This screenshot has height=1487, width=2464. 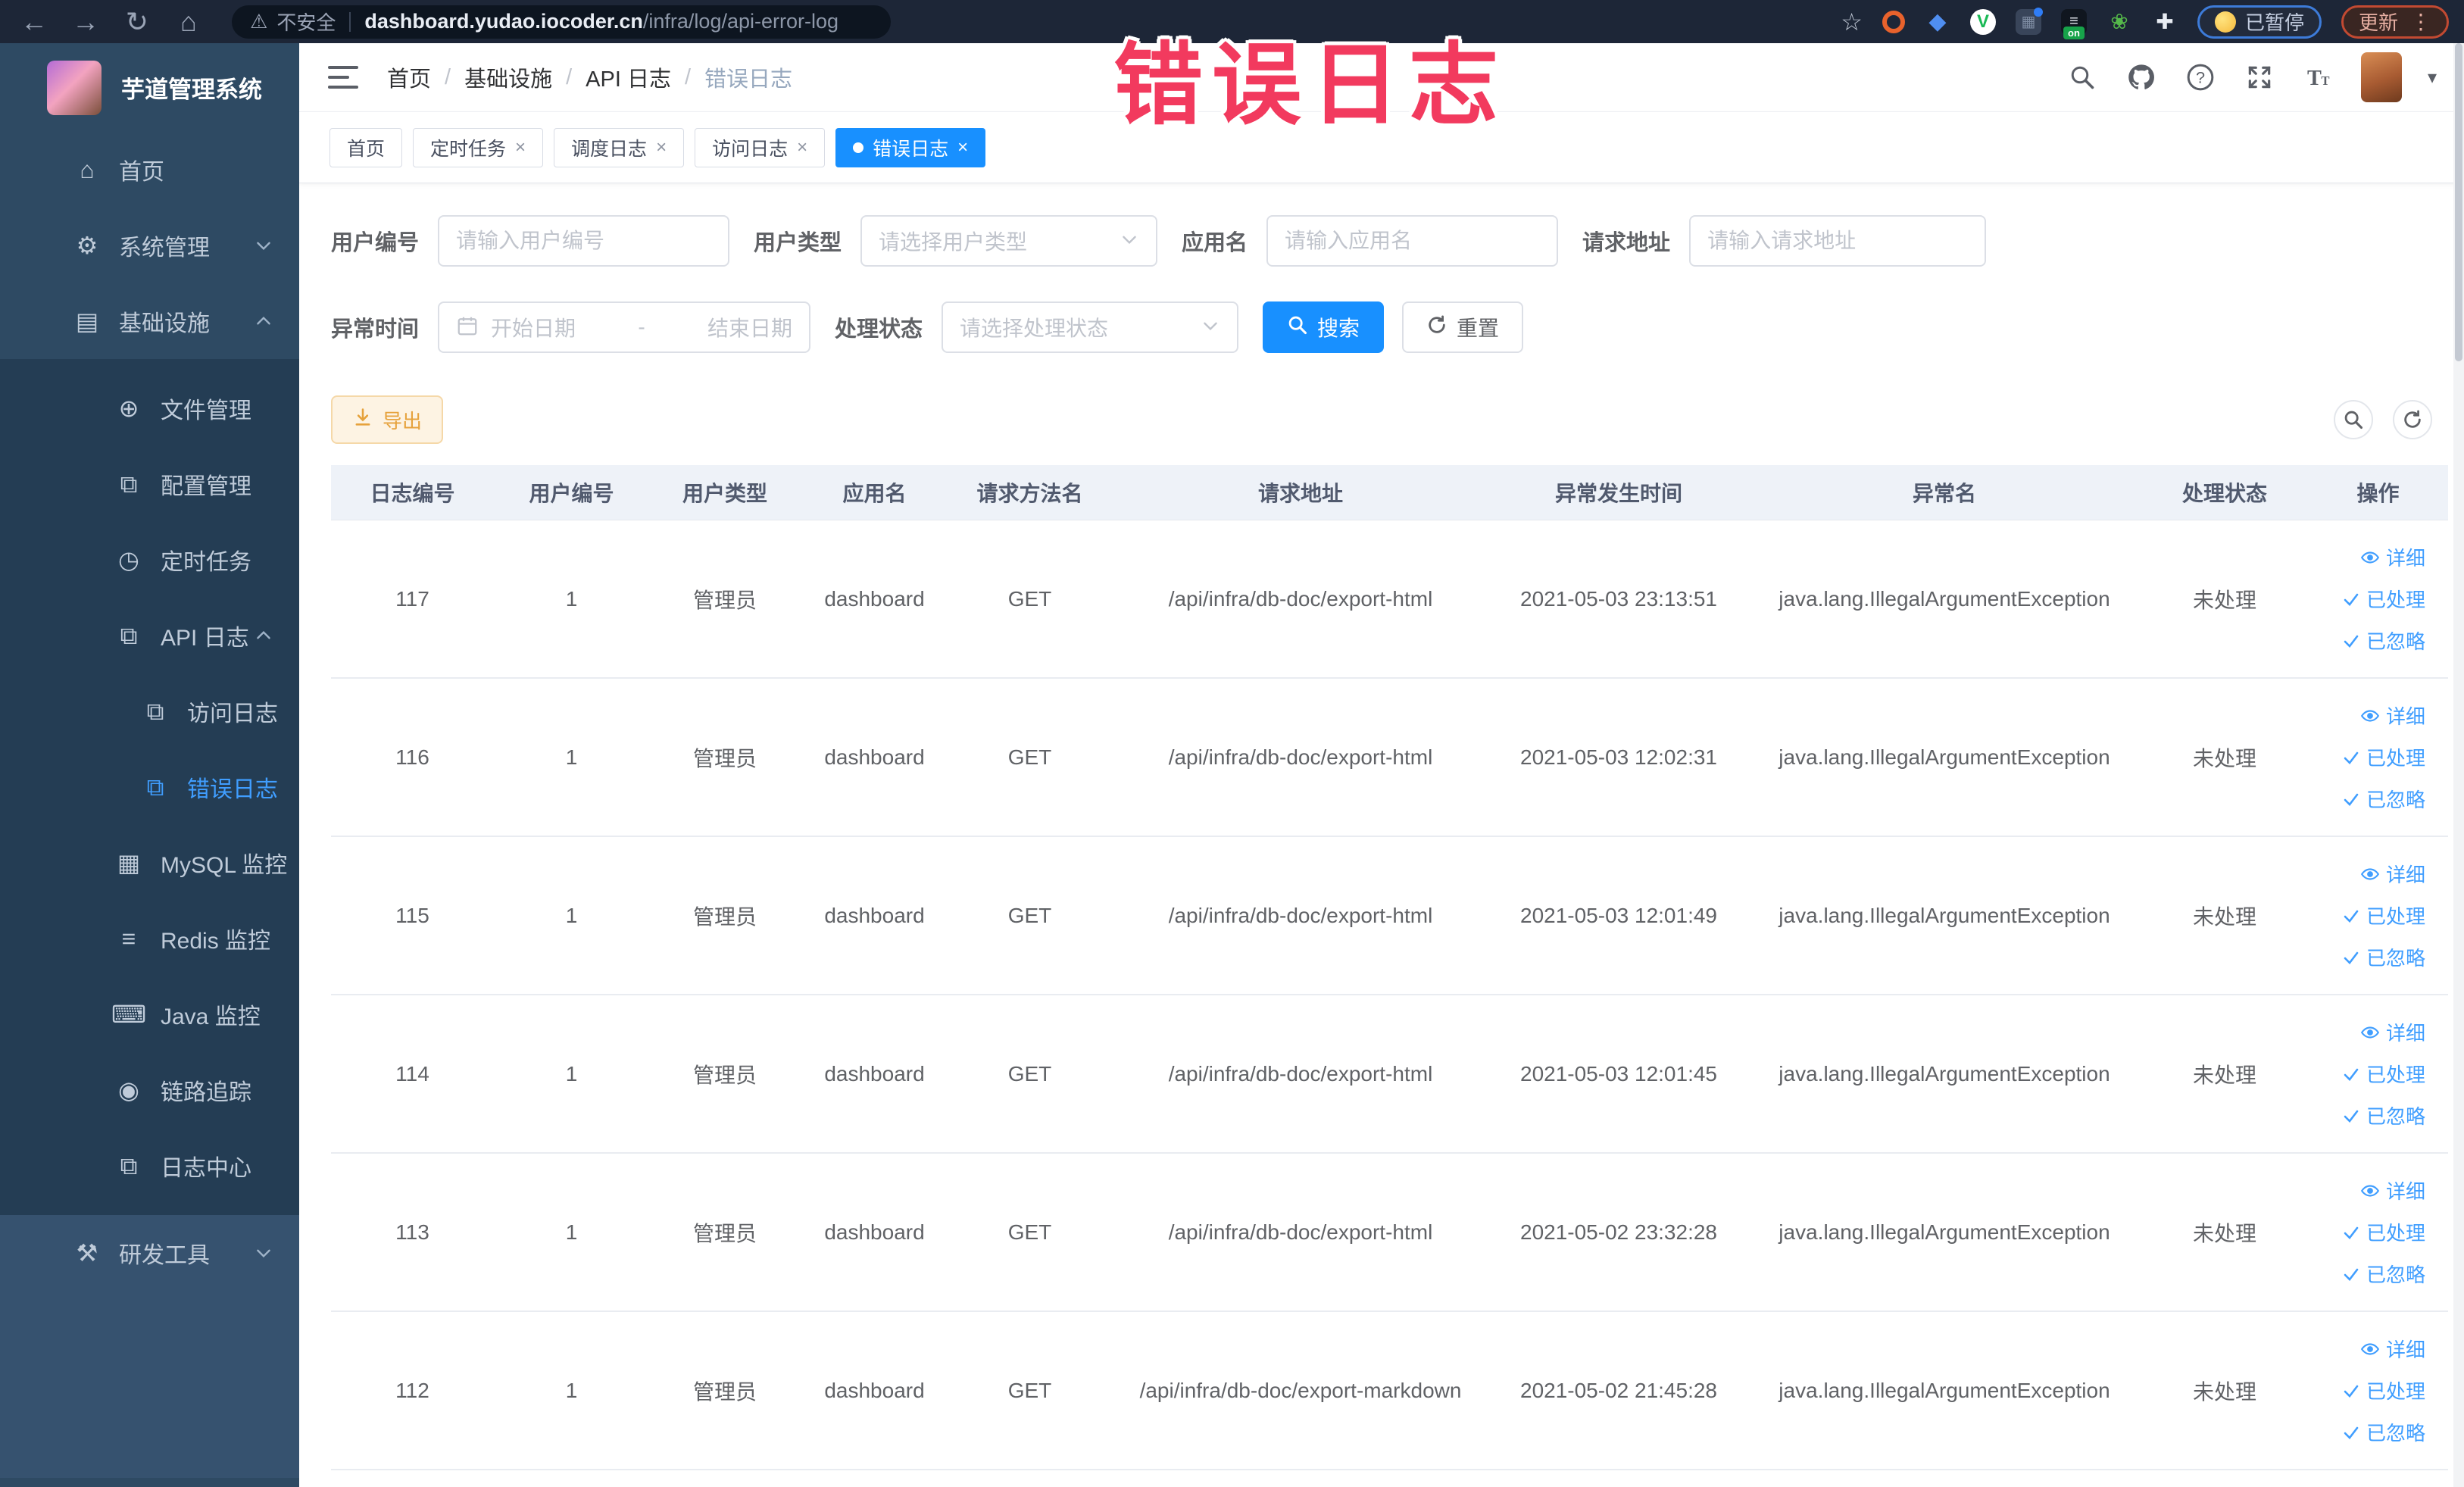 What do you see at coordinates (206, 1092) in the screenshot?
I see `sidebar-item-label: 链路追踪` at bounding box center [206, 1092].